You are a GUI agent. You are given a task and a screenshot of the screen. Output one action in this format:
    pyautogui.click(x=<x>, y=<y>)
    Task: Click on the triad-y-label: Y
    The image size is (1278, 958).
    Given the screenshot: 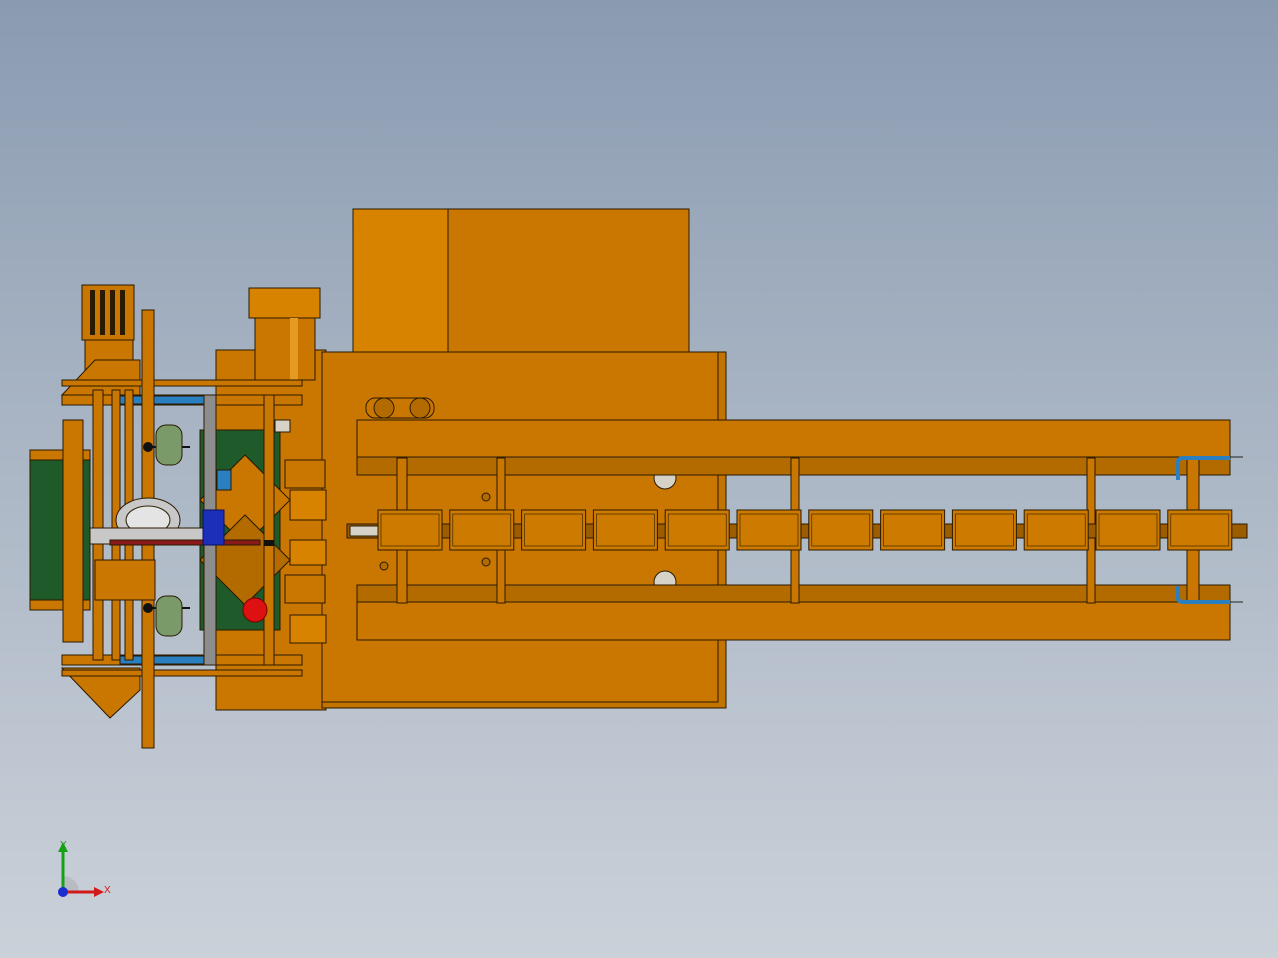 What is the action you would take?
    pyautogui.click(x=63, y=845)
    